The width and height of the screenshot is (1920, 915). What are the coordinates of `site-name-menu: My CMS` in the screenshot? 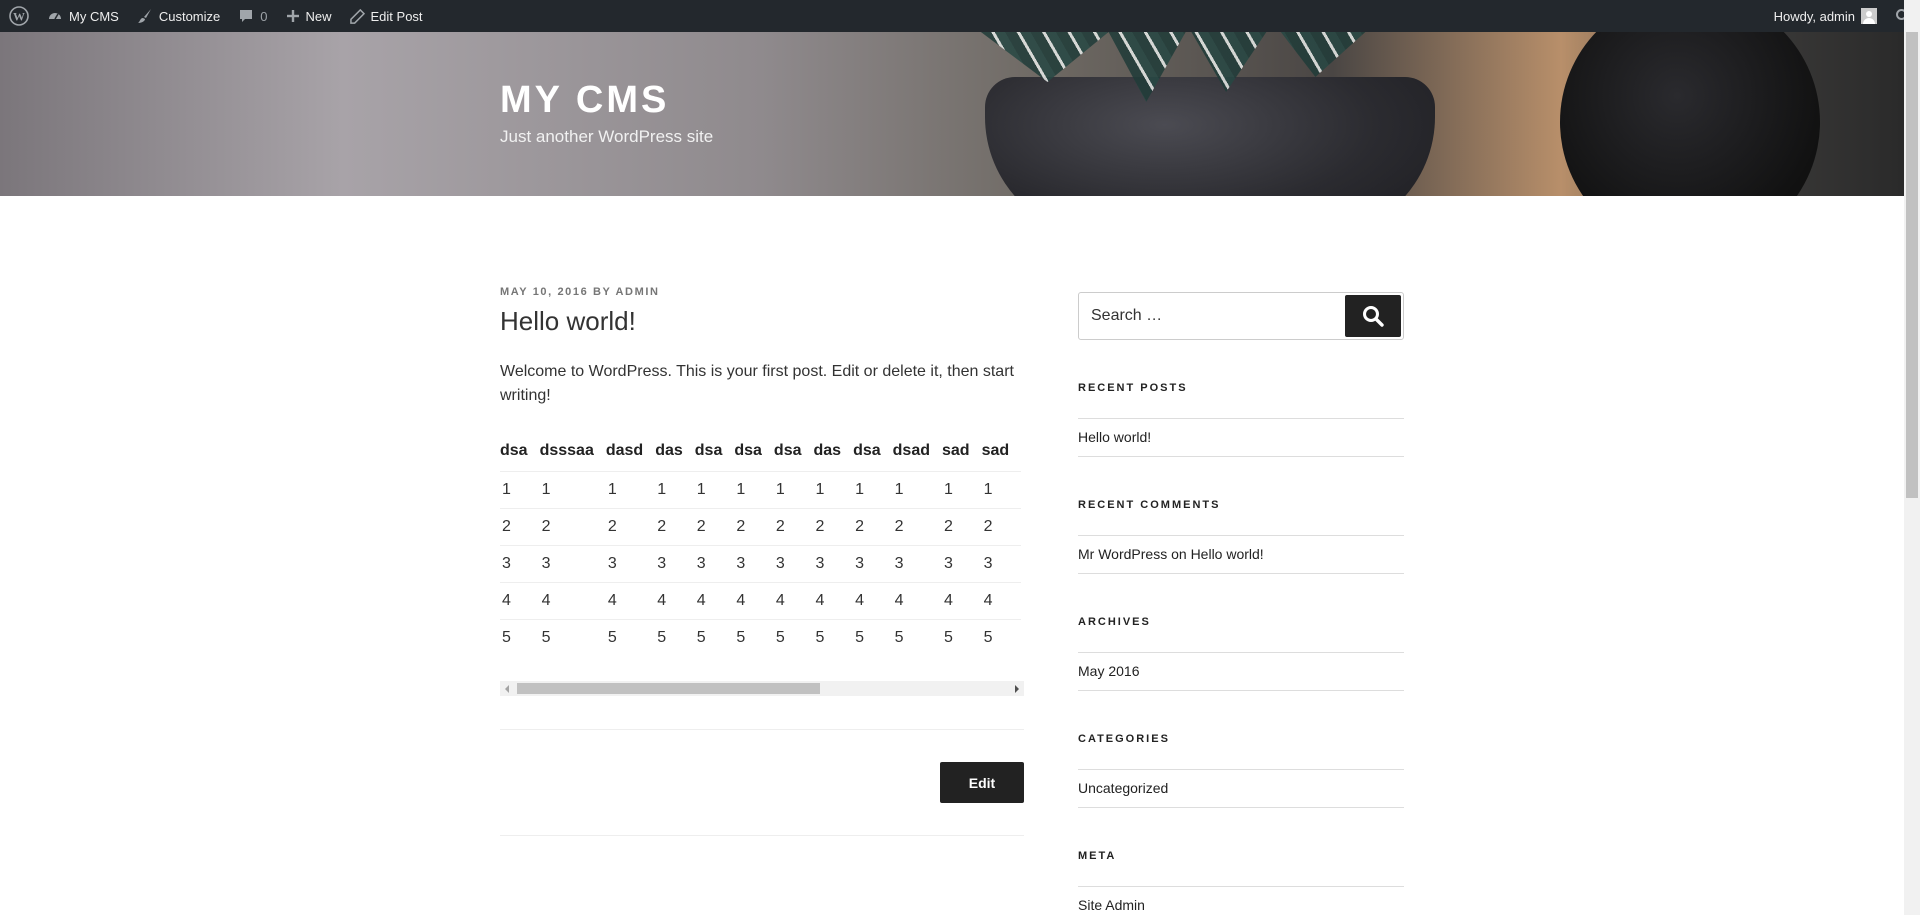 It's located at (83, 16).